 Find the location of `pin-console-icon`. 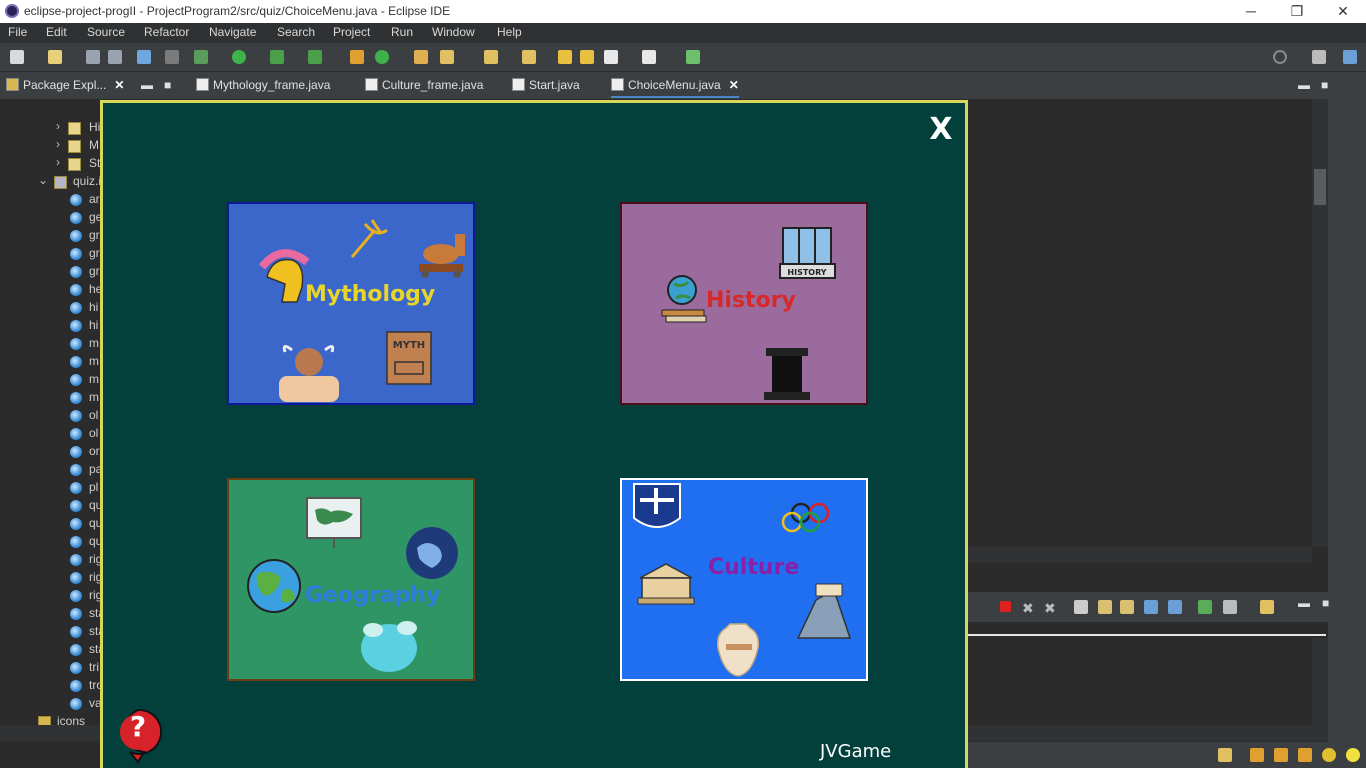

pin-console-icon is located at coordinates (1205, 607).